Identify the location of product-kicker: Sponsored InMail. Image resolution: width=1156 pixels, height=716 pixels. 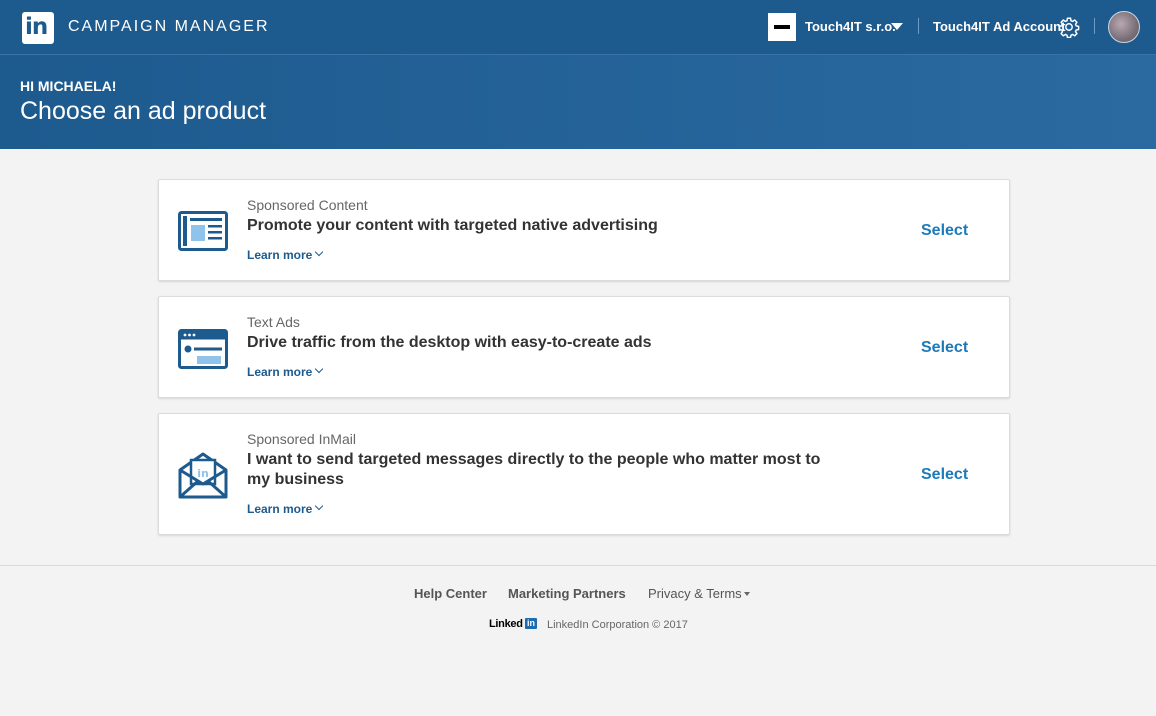
(301, 439).